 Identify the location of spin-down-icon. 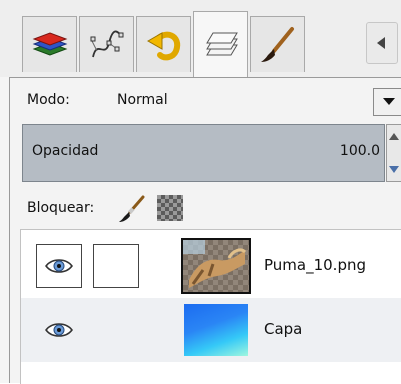
(394, 169).